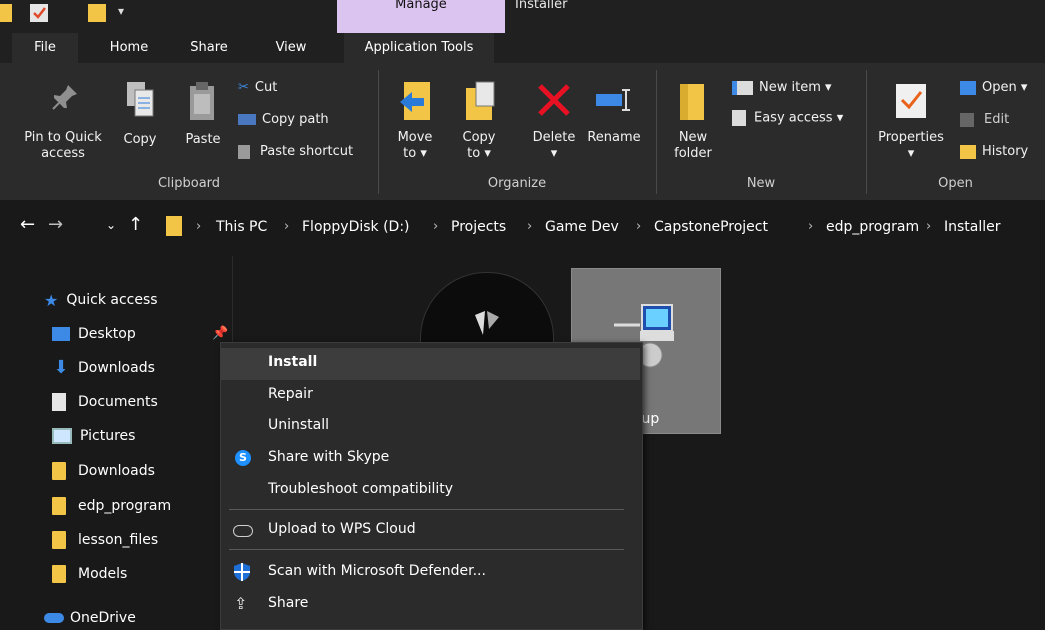  What do you see at coordinates (244, 151) in the screenshot?
I see `paste-shortcut-icon` at bounding box center [244, 151].